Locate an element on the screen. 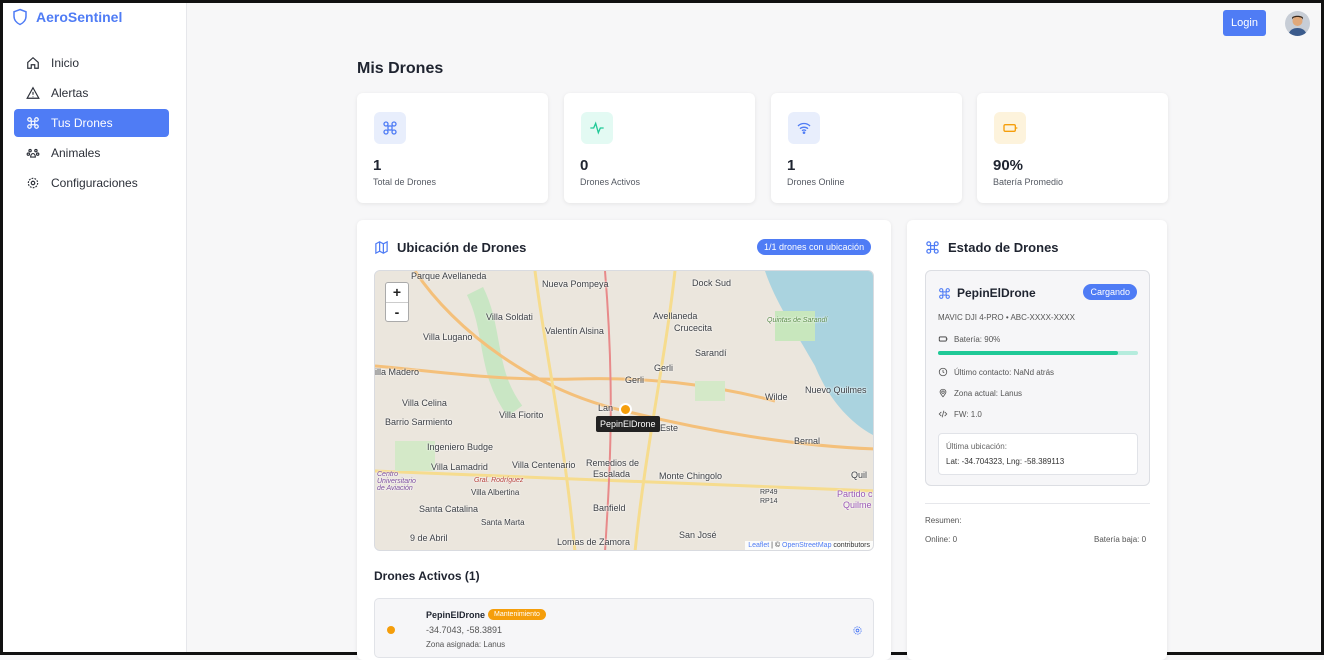 The width and height of the screenshot is (1324, 660). map-label: Ingeniero Budge is located at coordinates (460, 447).